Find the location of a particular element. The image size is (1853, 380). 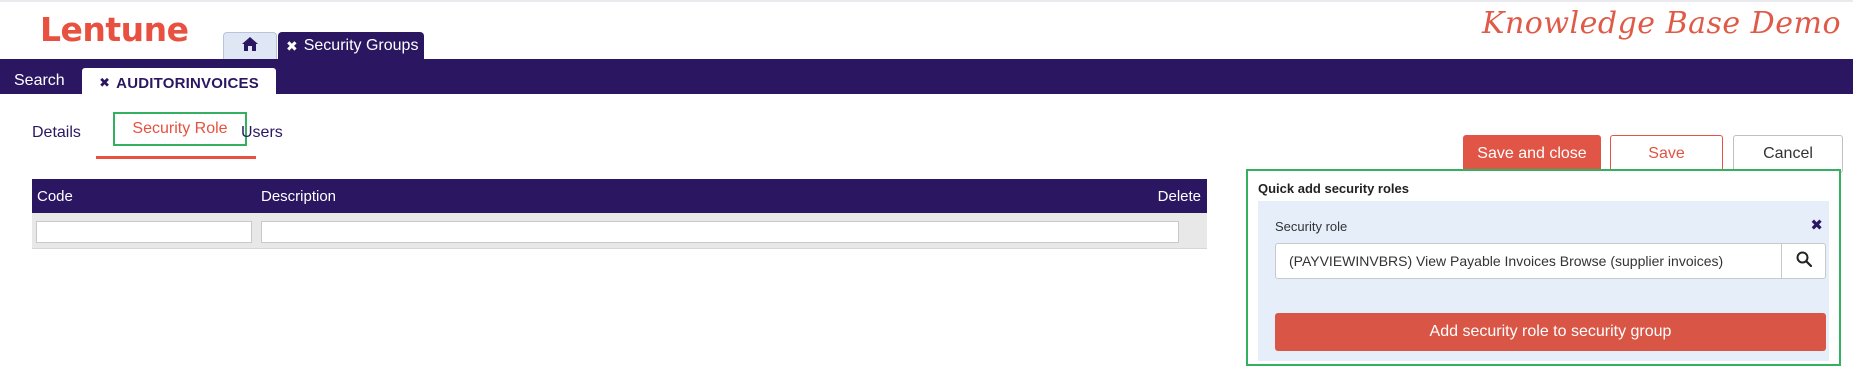

active-tab-underline is located at coordinates (176, 157).